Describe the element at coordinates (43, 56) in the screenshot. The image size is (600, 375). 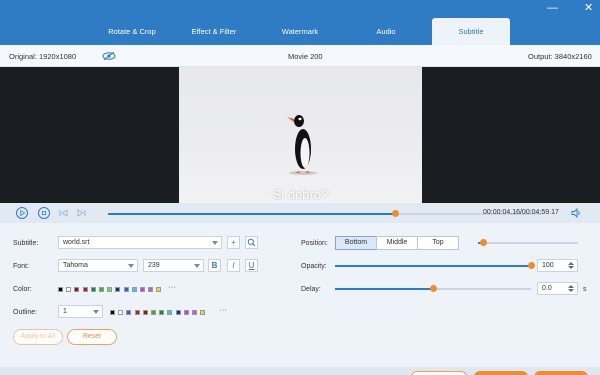
I see `original-resolution: Original: 1920x1080` at that location.